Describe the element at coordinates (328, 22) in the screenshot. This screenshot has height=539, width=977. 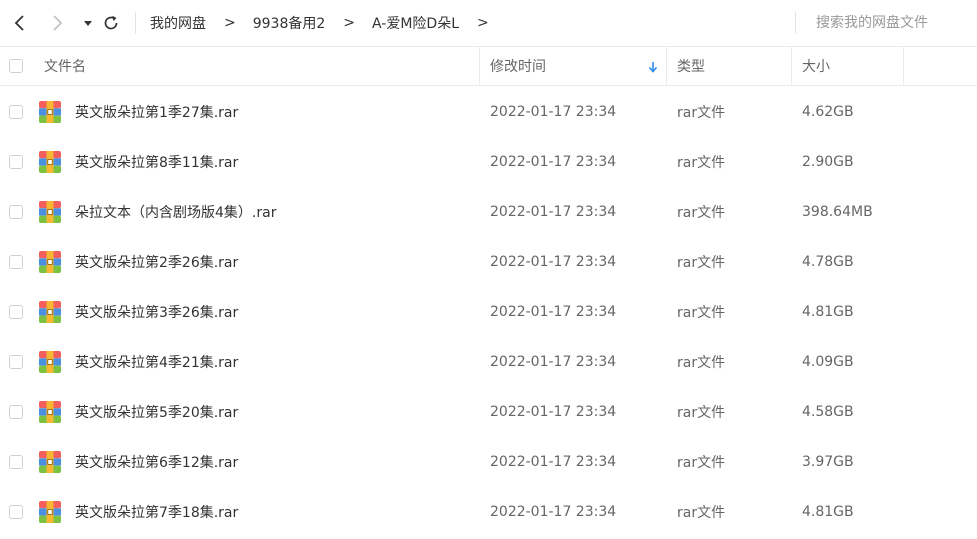
I see `breadcrumb: 我的网盘 > 9938备用2 > A-爱M险D朵L >` at that location.